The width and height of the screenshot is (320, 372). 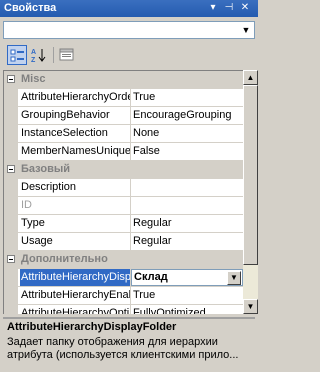 I want to click on property-name: AttributeHierarchyDisplayFolder, so click(x=75, y=277).